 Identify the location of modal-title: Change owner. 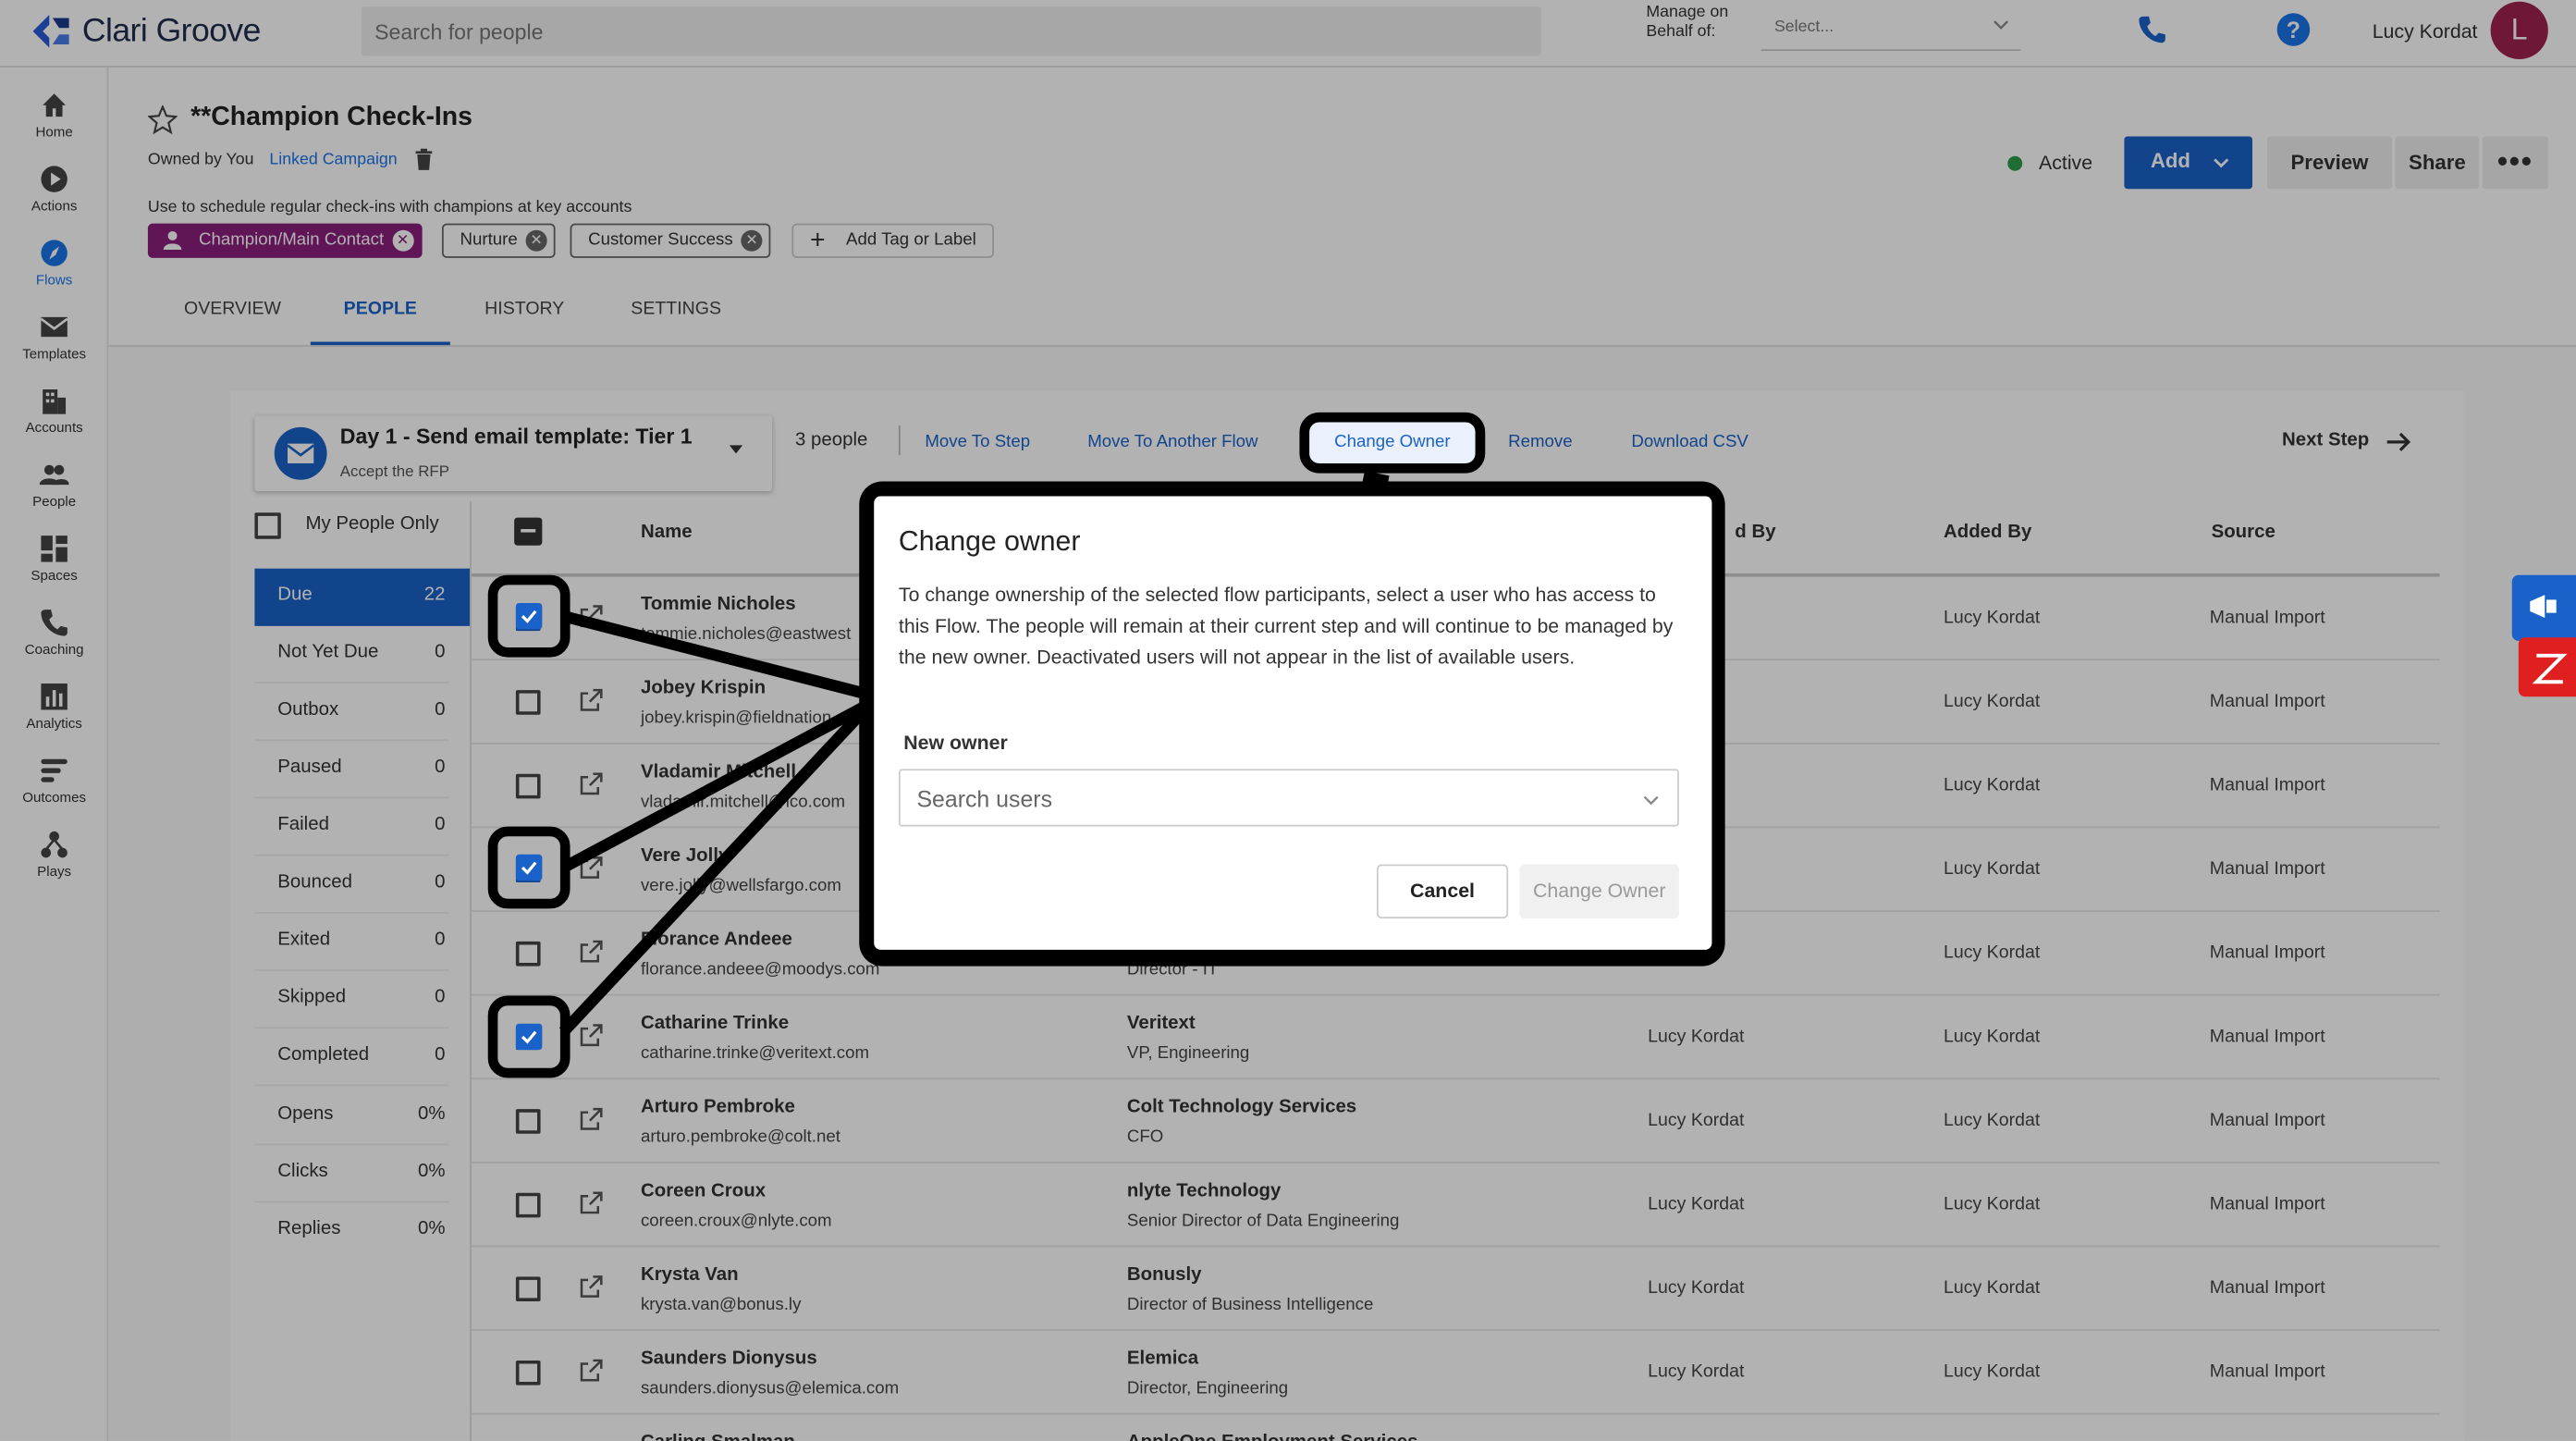
(989, 541).